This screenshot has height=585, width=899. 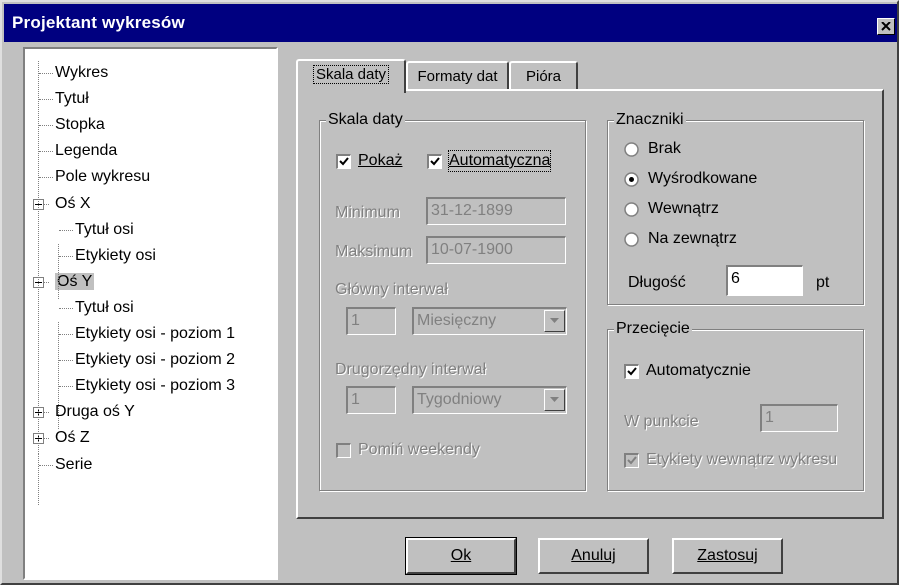 What do you see at coordinates (886, 26) in the screenshot?
I see `close-button` at bounding box center [886, 26].